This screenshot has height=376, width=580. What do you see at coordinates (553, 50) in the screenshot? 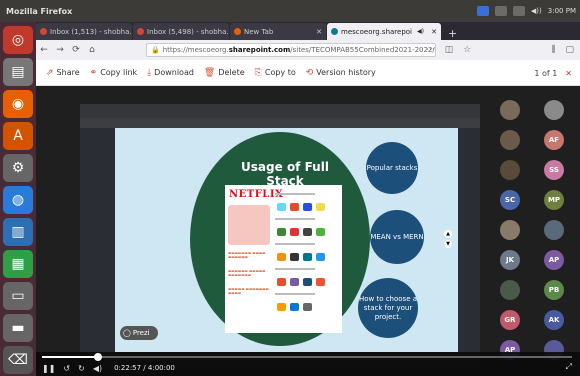
I see `library-icon: ⫼` at bounding box center [553, 50].